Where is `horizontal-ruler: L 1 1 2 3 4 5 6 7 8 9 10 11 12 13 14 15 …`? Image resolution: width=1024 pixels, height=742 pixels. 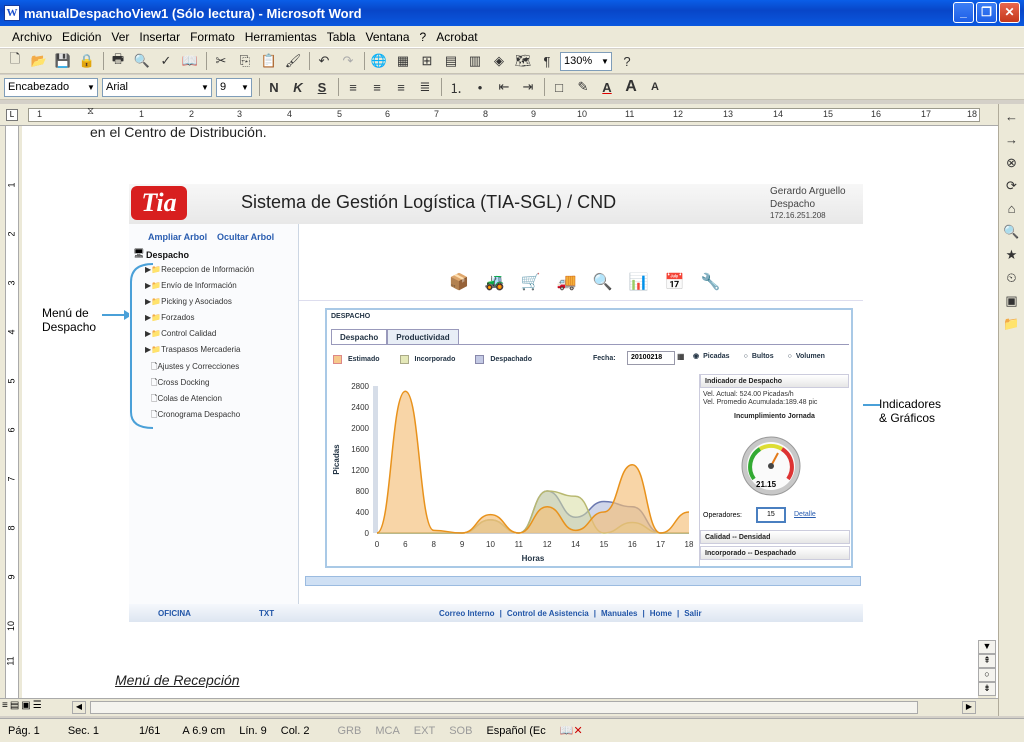
horizontal-ruler: L 1 1 2 3 4 5 6 7 8 9 10 11 12 13 14 15 … is located at coordinates (499, 115).